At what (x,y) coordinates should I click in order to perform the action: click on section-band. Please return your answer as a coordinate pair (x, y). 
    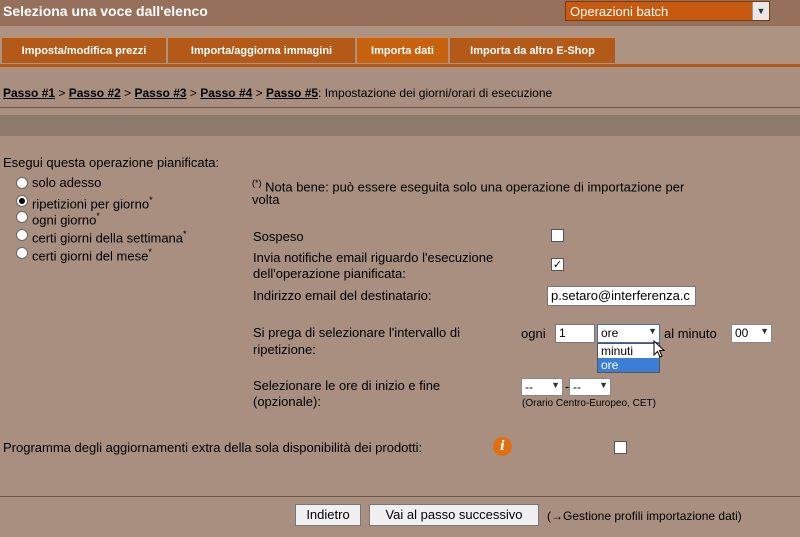
    Looking at the image, I should click on (400, 125).